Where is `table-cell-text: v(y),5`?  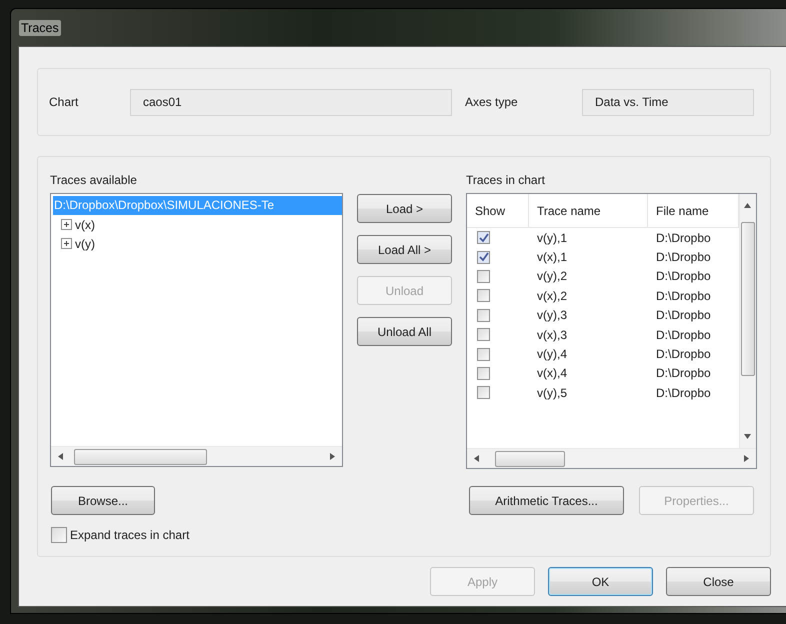 table-cell-text: v(y),5 is located at coordinates (552, 393).